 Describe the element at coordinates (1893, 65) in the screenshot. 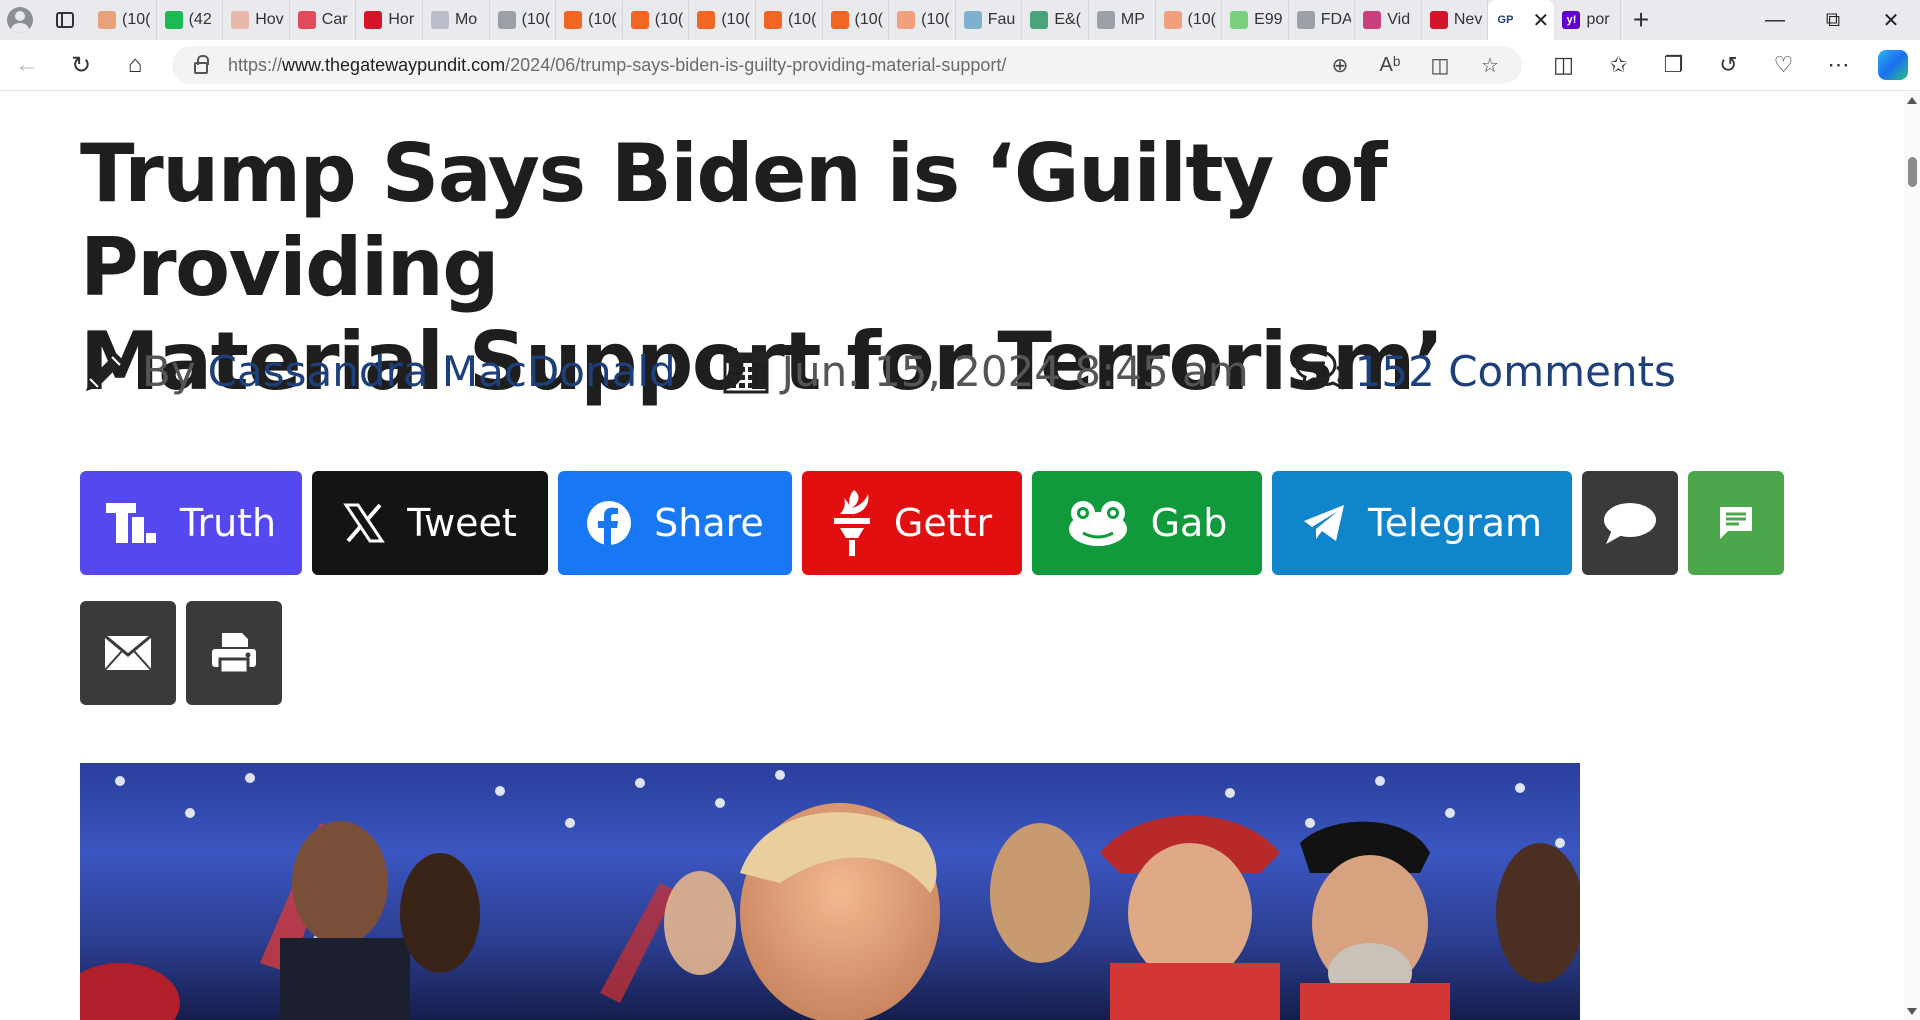

I see `copilot-icon` at that location.